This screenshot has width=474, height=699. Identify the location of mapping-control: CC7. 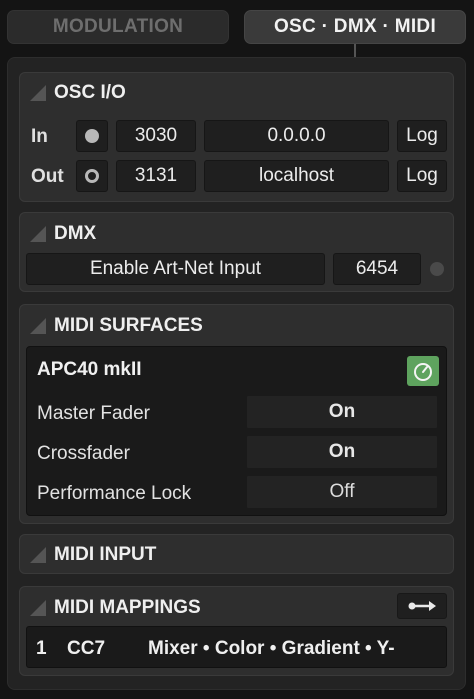
(86, 648).